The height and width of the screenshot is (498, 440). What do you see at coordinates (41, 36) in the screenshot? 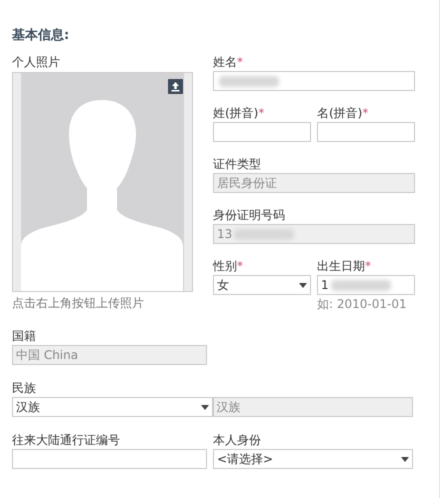
I see `section-title: 基本信息:` at bounding box center [41, 36].